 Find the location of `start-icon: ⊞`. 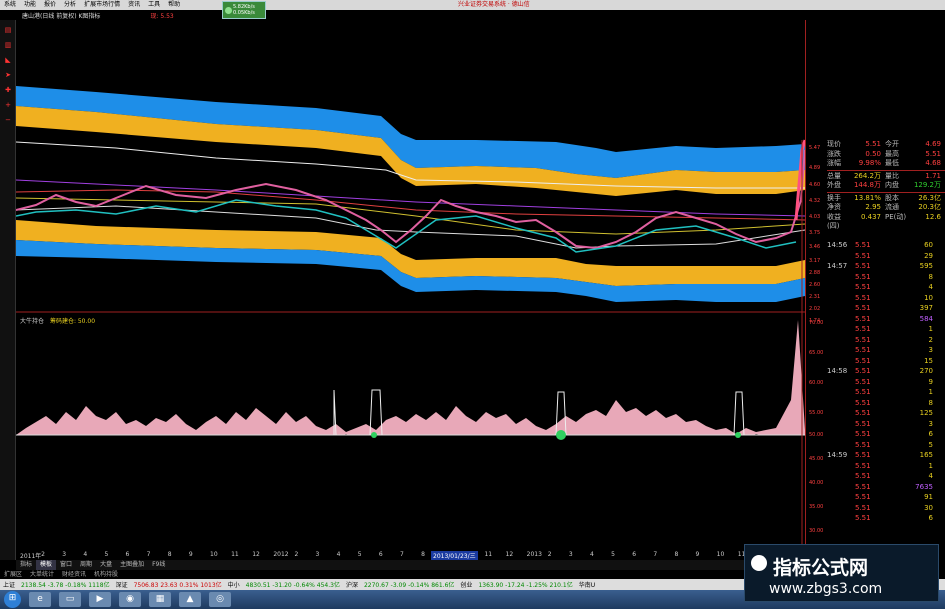

start-icon: ⊞ is located at coordinates (12, 599).